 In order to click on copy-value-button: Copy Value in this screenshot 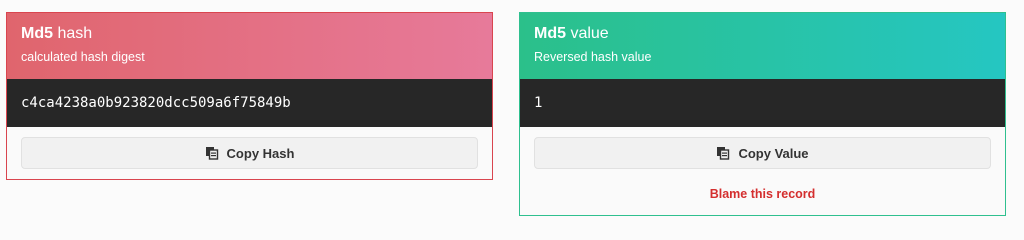, I will do `click(762, 153)`.